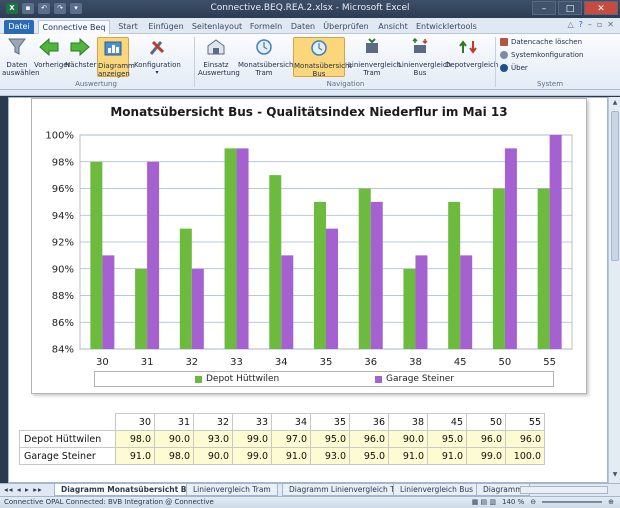 This screenshot has height=508, width=620. What do you see at coordinates (570, 8) in the screenshot?
I see `maximize-icon: □` at bounding box center [570, 8].